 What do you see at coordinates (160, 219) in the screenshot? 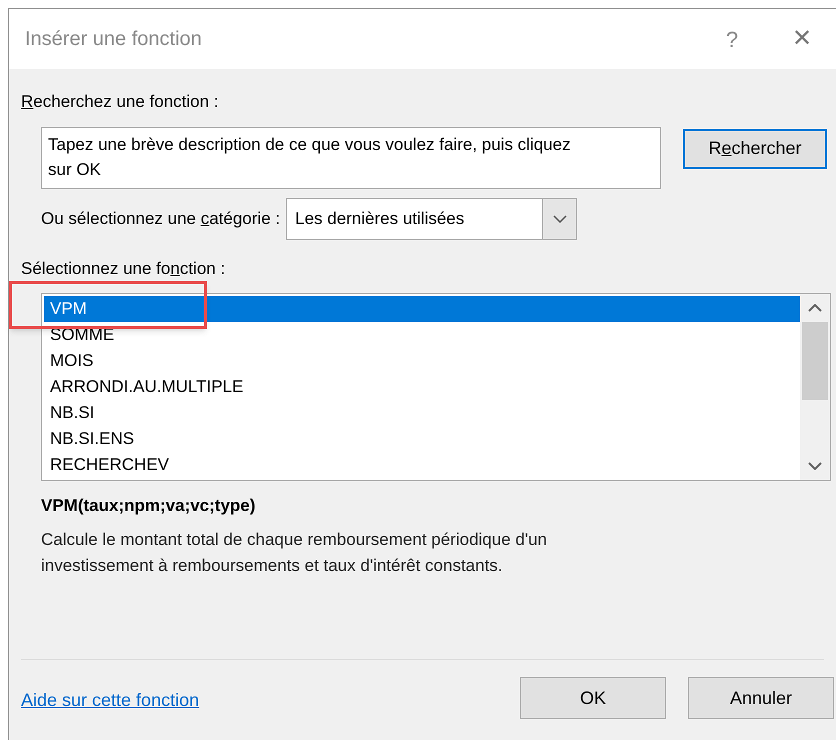
I see `field-label: Ou sélectionnez une catégorie :` at bounding box center [160, 219].